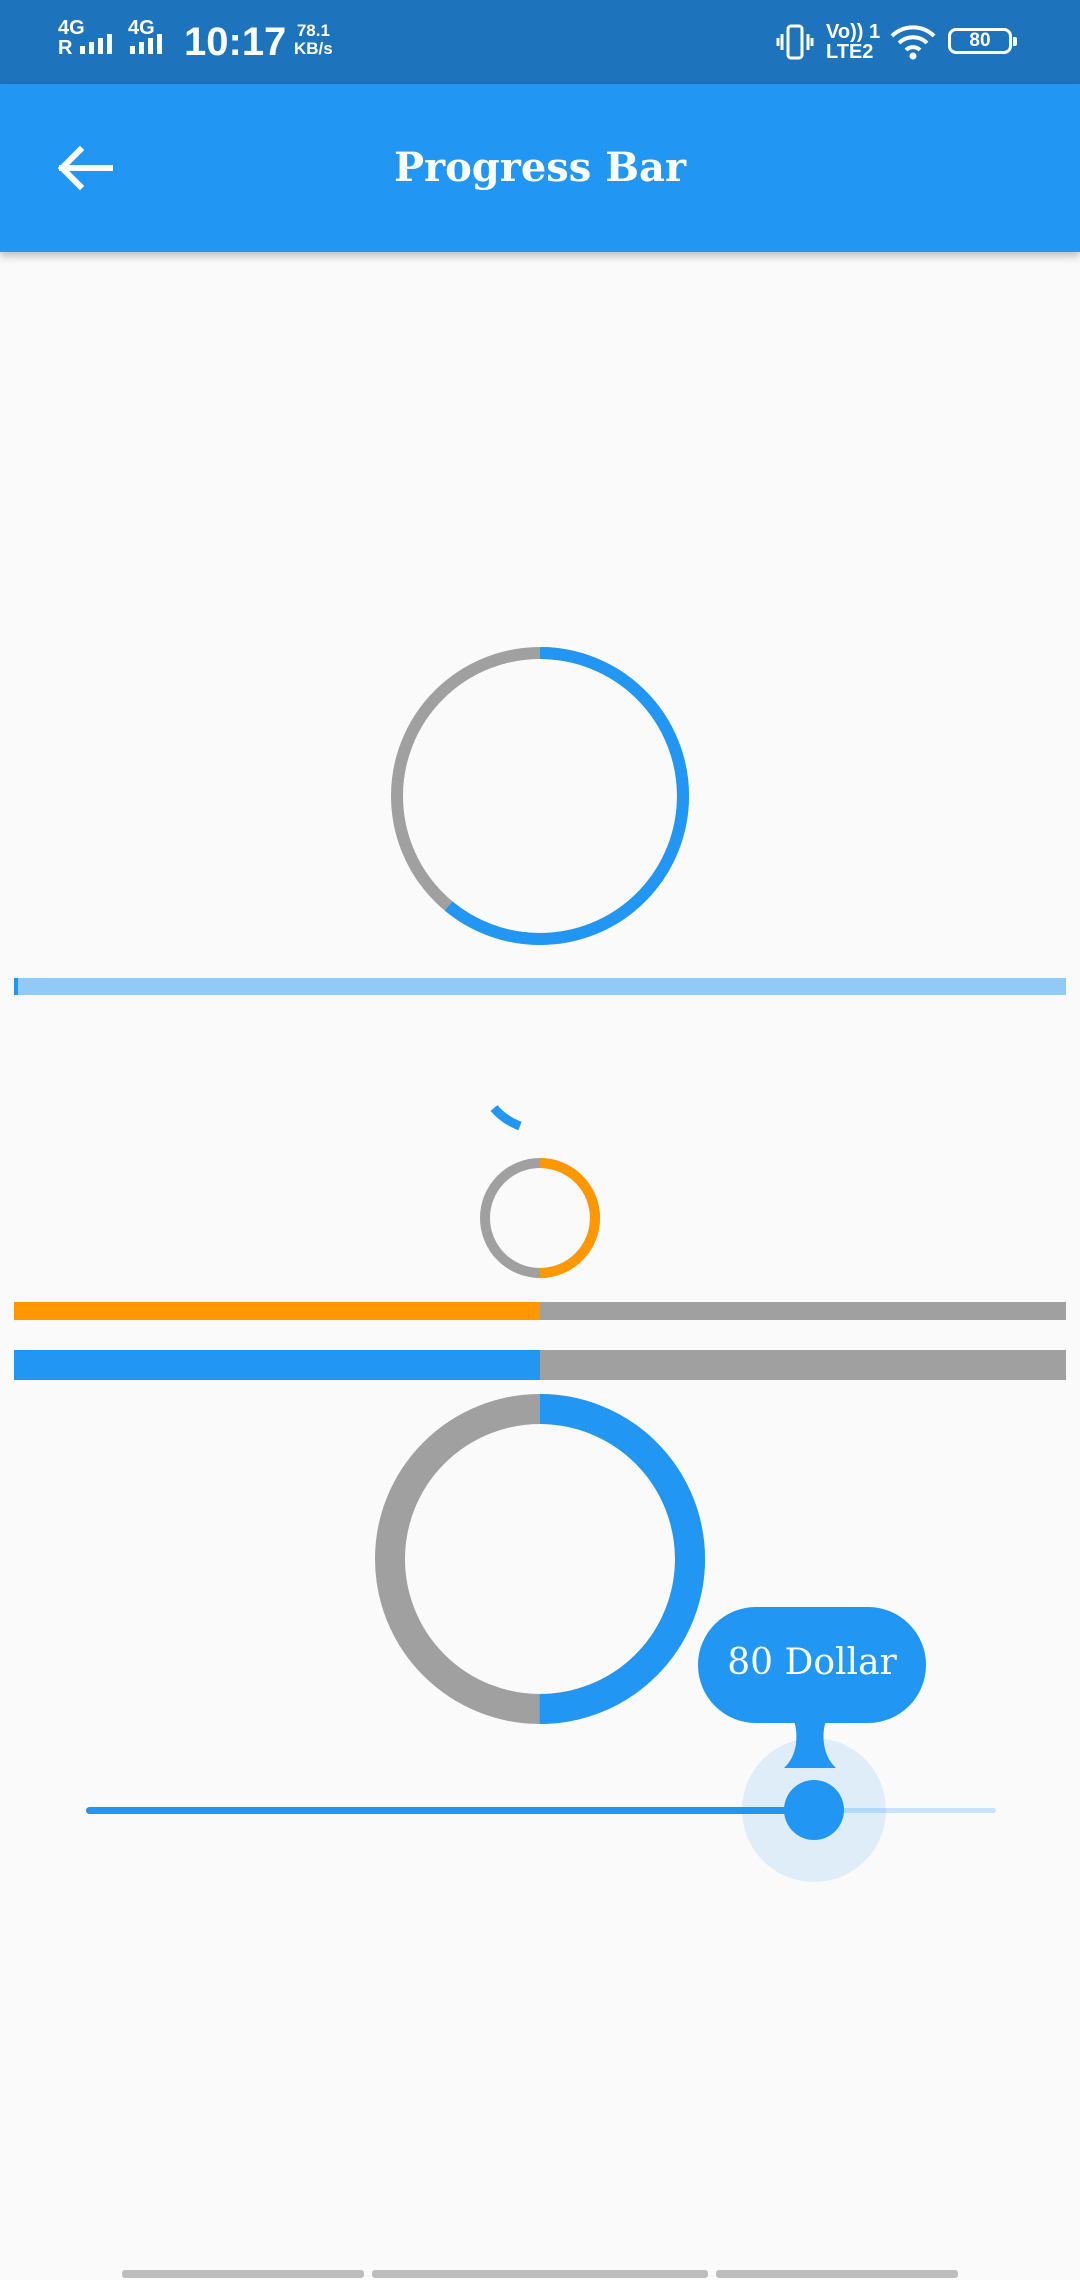 This screenshot has height=2280, width=1080. I want to click on circular-progress-thick, so click(540, 1559).